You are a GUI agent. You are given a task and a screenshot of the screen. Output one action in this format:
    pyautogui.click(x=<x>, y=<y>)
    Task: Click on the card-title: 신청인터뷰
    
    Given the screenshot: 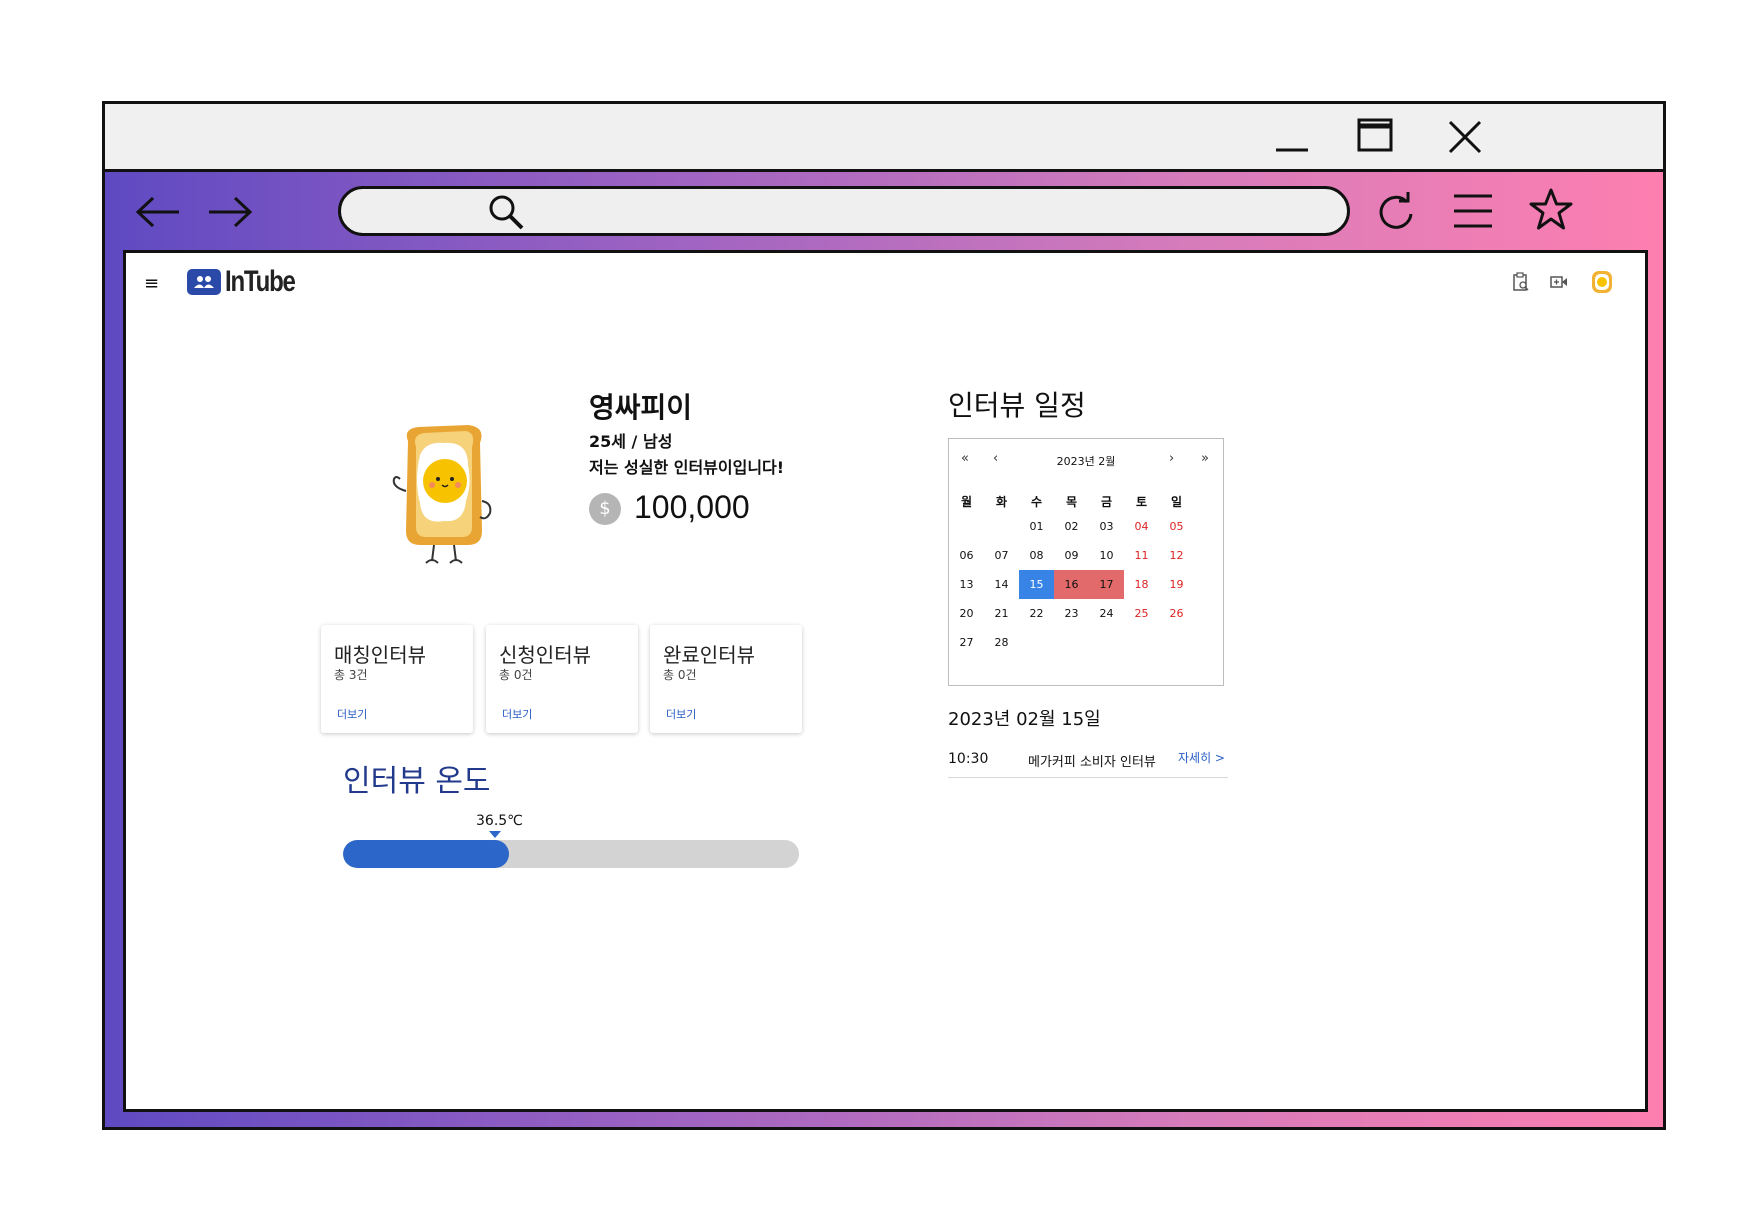 What is the action you would take?
    pyautogui.click(x=545, y=655)
    